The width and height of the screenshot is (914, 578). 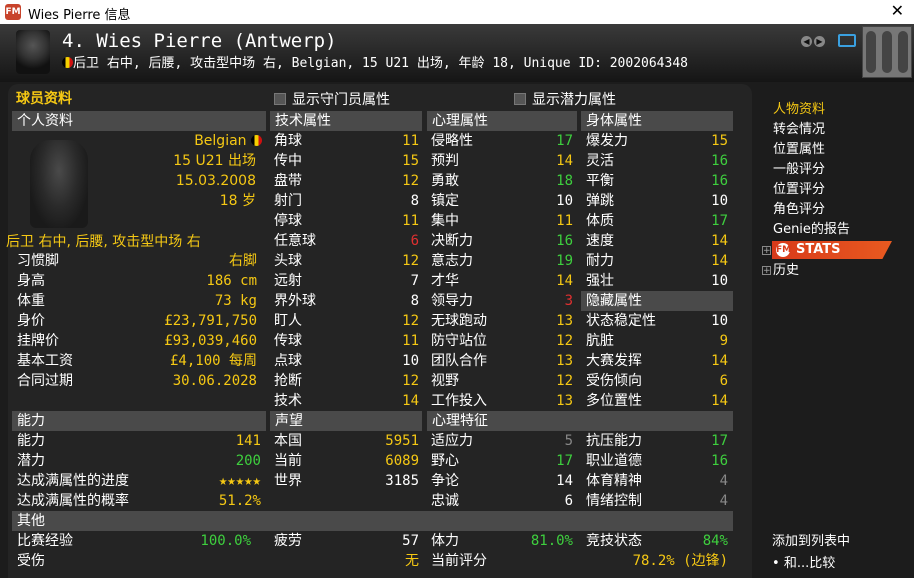 I want to click on compare-link: • 和...比较, so click(x=811, y=564).